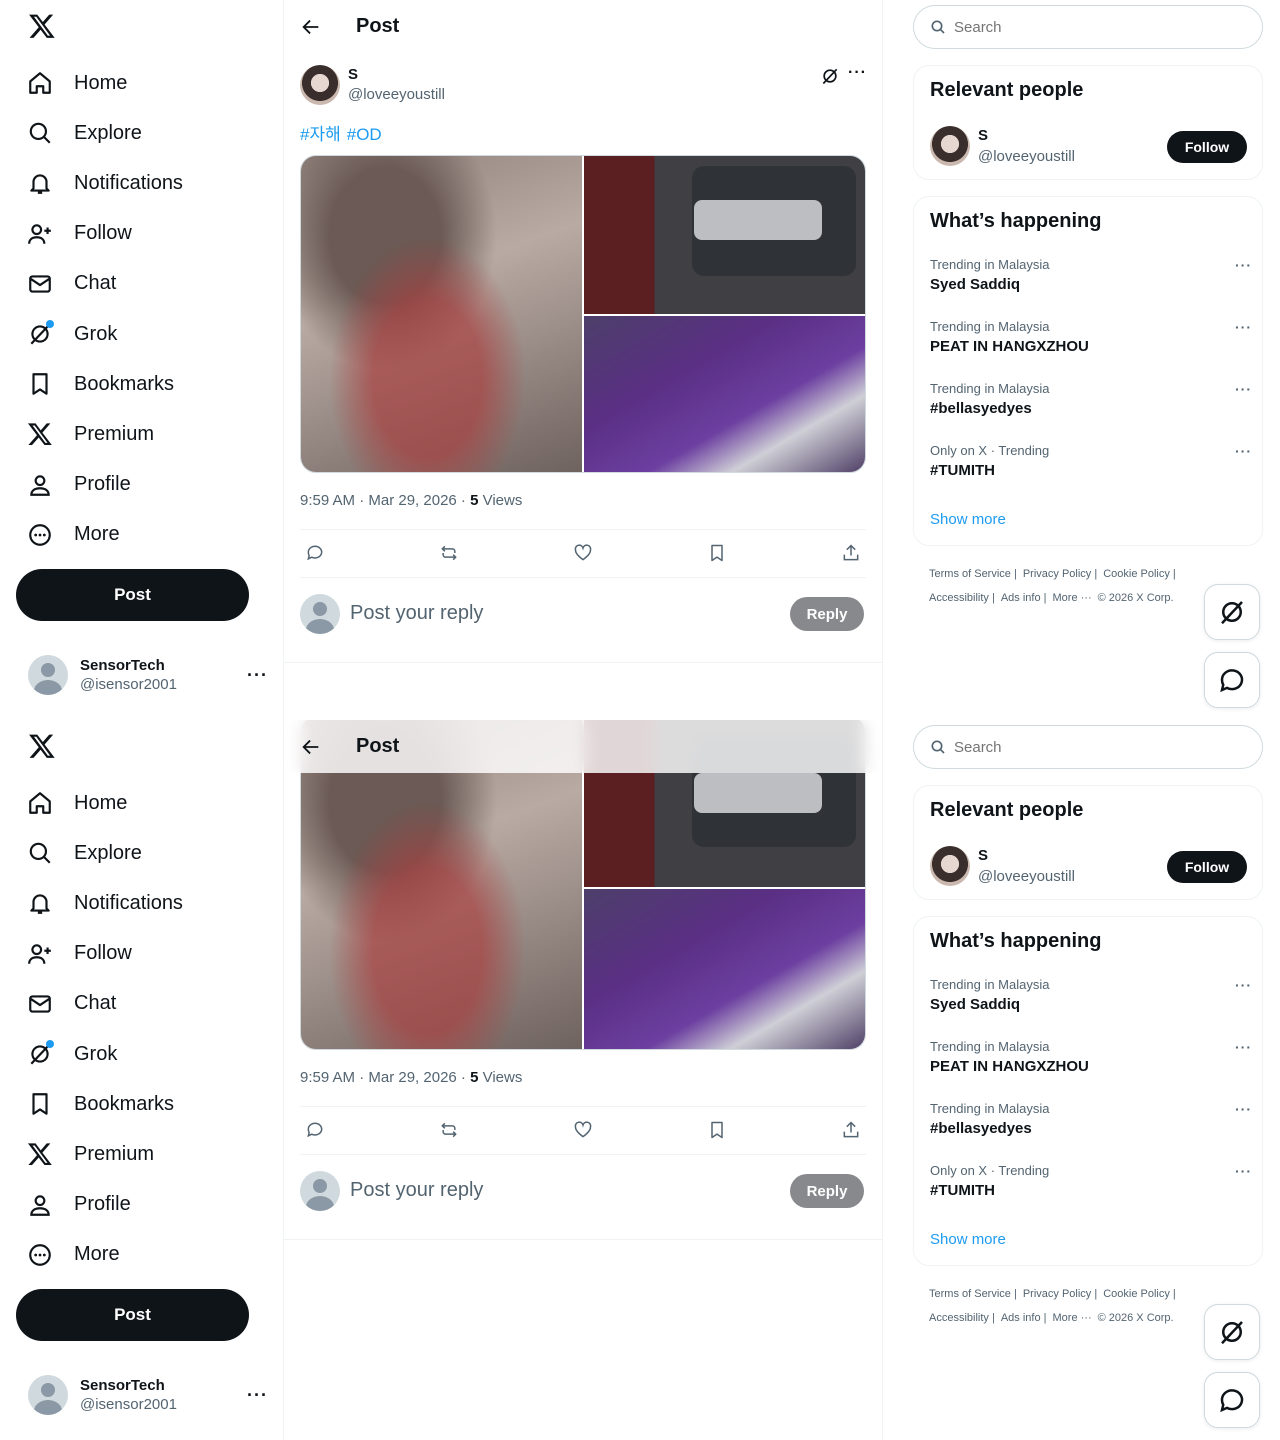  I want to click on author-handle: @loveeyoustill, so click(396, 94).